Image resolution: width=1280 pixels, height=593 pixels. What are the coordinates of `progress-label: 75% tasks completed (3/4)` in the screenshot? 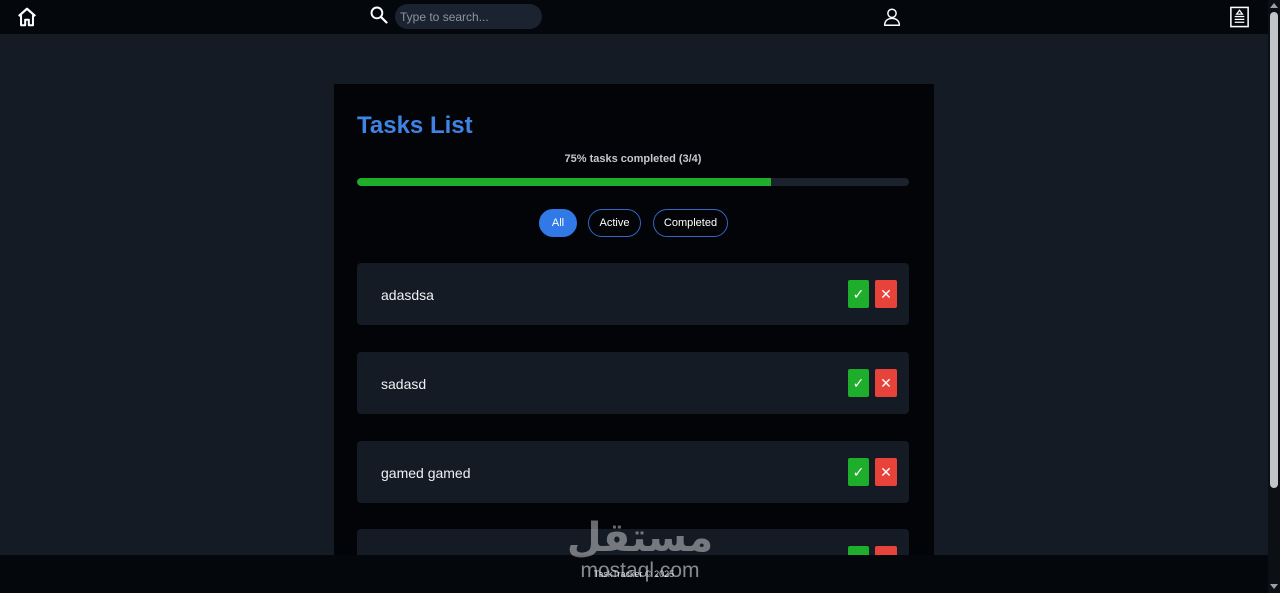 It's located at (633, 159).